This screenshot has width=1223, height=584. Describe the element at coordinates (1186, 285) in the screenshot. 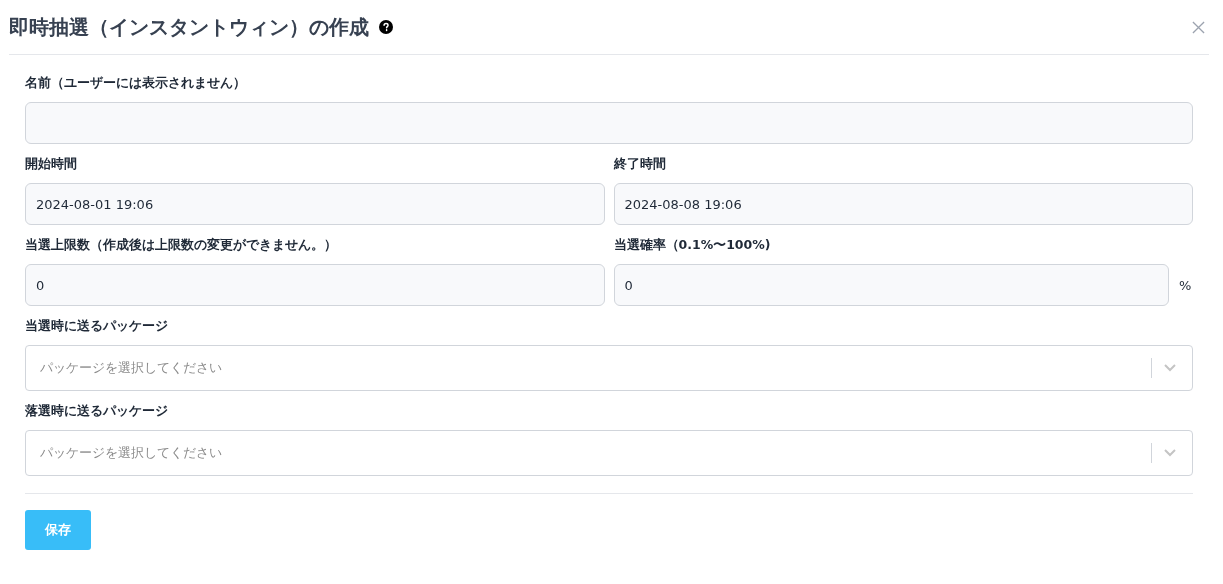

I see `unit-label: %` at that location.